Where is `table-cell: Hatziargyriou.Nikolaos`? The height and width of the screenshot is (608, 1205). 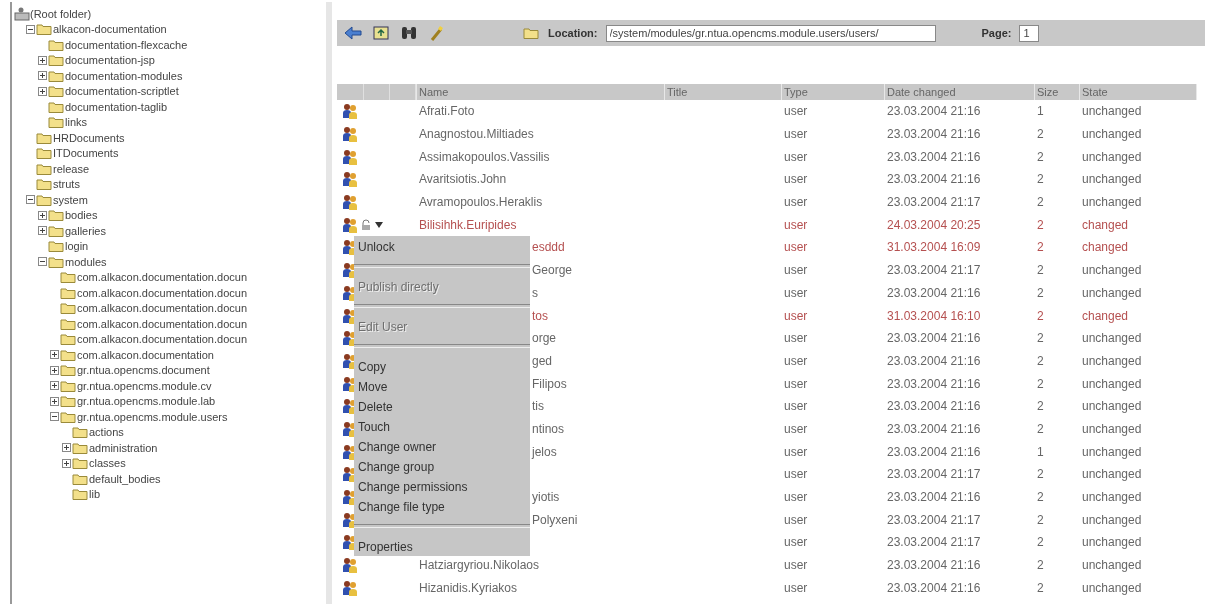 table-cell: Hatziargyriou.Nikolaos is located at coordinates (479, 565).